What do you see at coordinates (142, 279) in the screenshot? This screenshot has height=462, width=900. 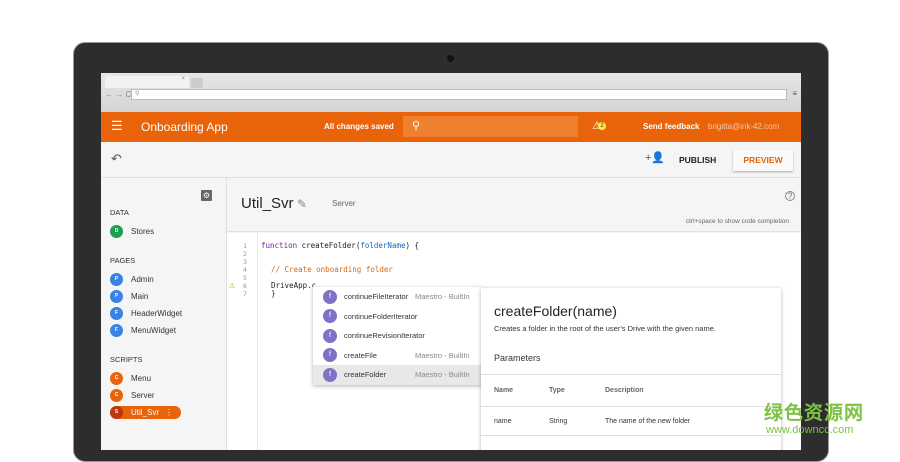 I see `sidebar-item-label: Admin` at bounding box center [142, 279].